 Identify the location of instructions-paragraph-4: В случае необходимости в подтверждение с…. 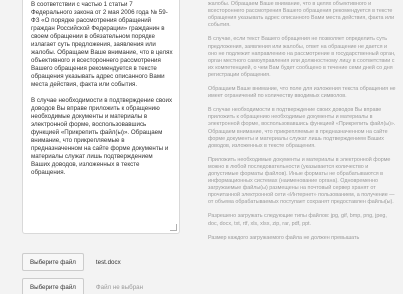
(302, 128).